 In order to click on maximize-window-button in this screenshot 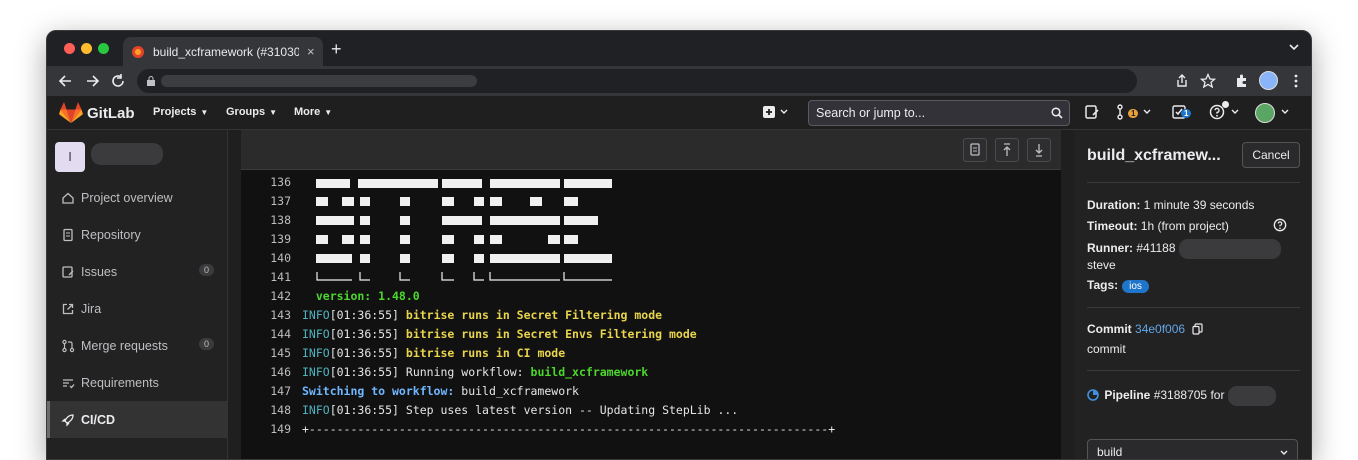, I will do `click(103, 48)`.